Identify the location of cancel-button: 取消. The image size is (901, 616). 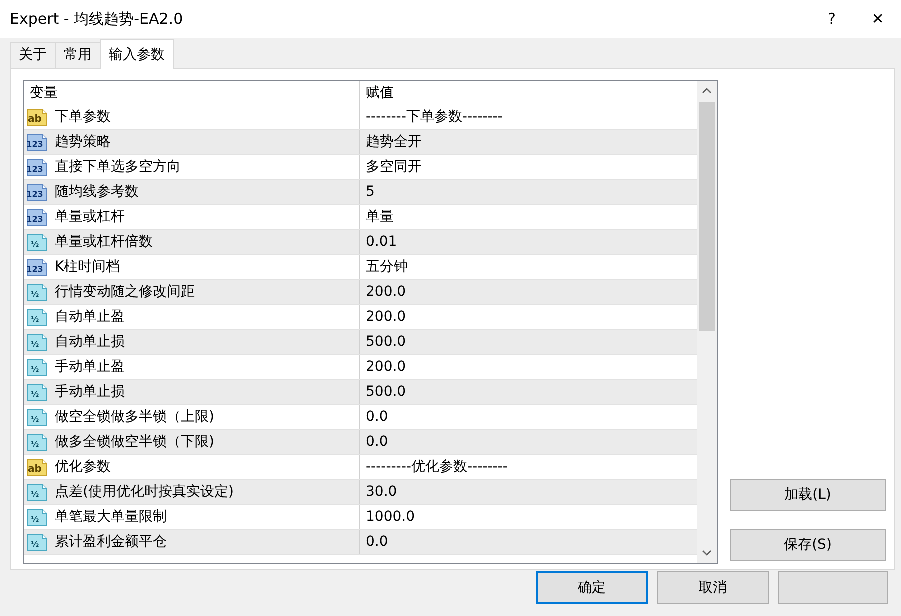
(713, 587).